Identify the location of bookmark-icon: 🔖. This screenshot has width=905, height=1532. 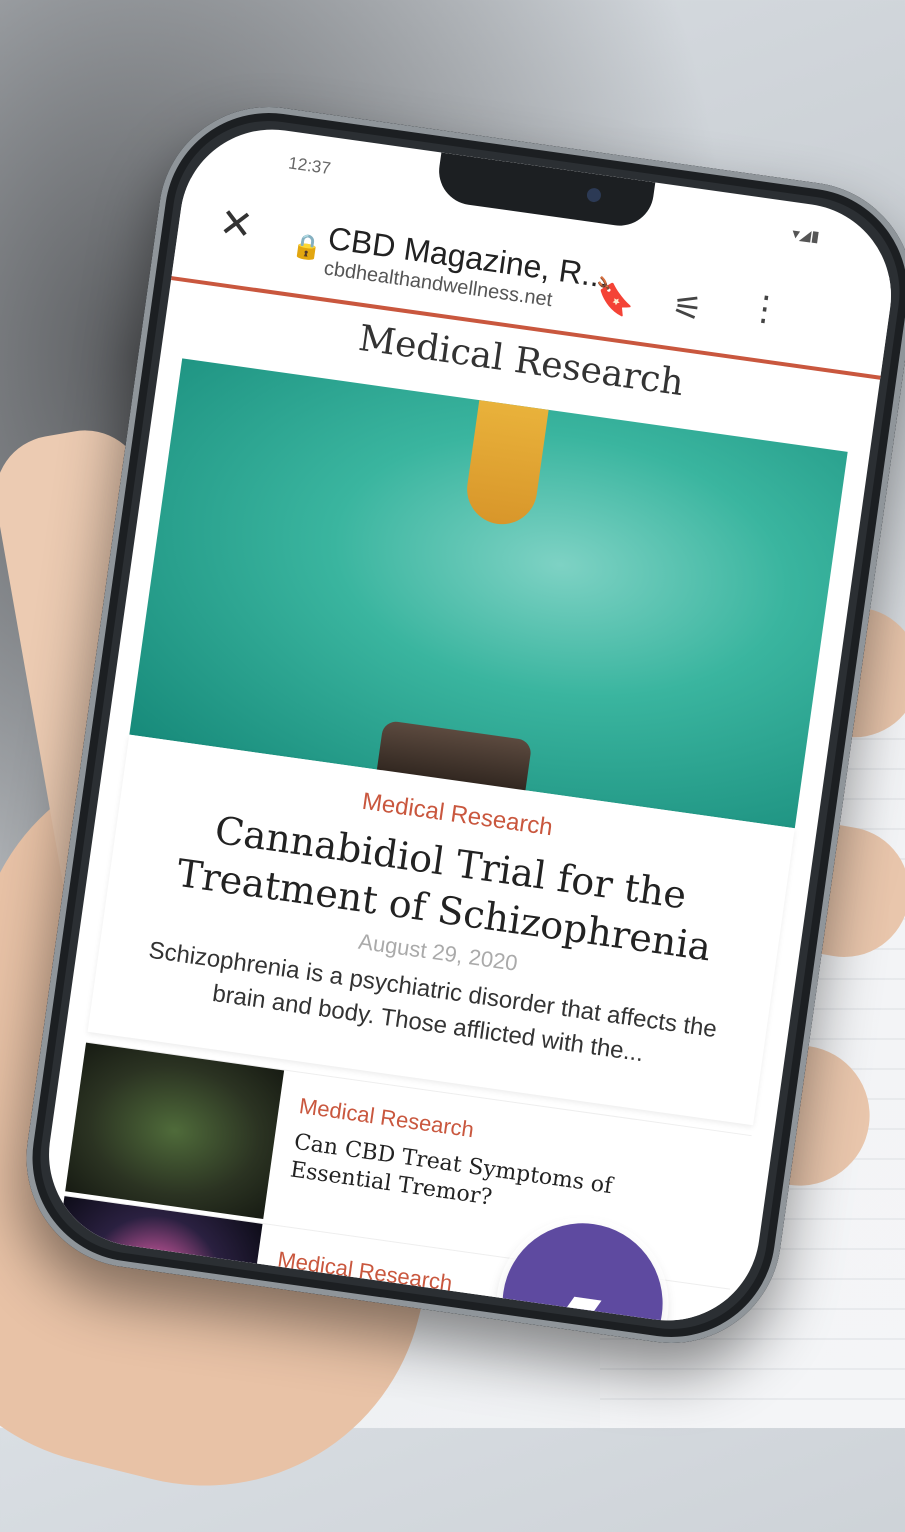
(613, 298).